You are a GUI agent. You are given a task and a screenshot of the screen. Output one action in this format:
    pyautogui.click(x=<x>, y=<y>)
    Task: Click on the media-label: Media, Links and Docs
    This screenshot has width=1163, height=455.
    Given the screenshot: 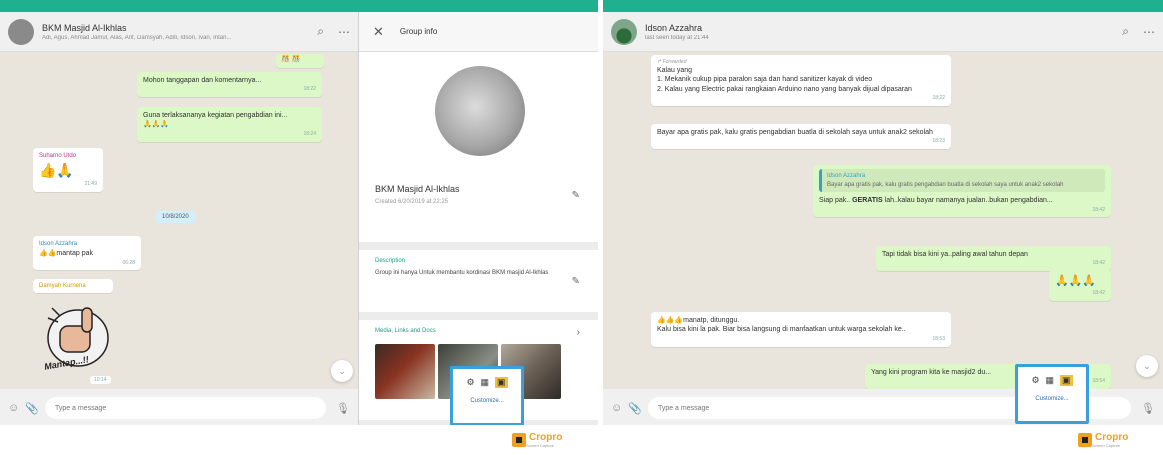 What is the action you would take?
    pyautogui.click(x=405, y=331)
    